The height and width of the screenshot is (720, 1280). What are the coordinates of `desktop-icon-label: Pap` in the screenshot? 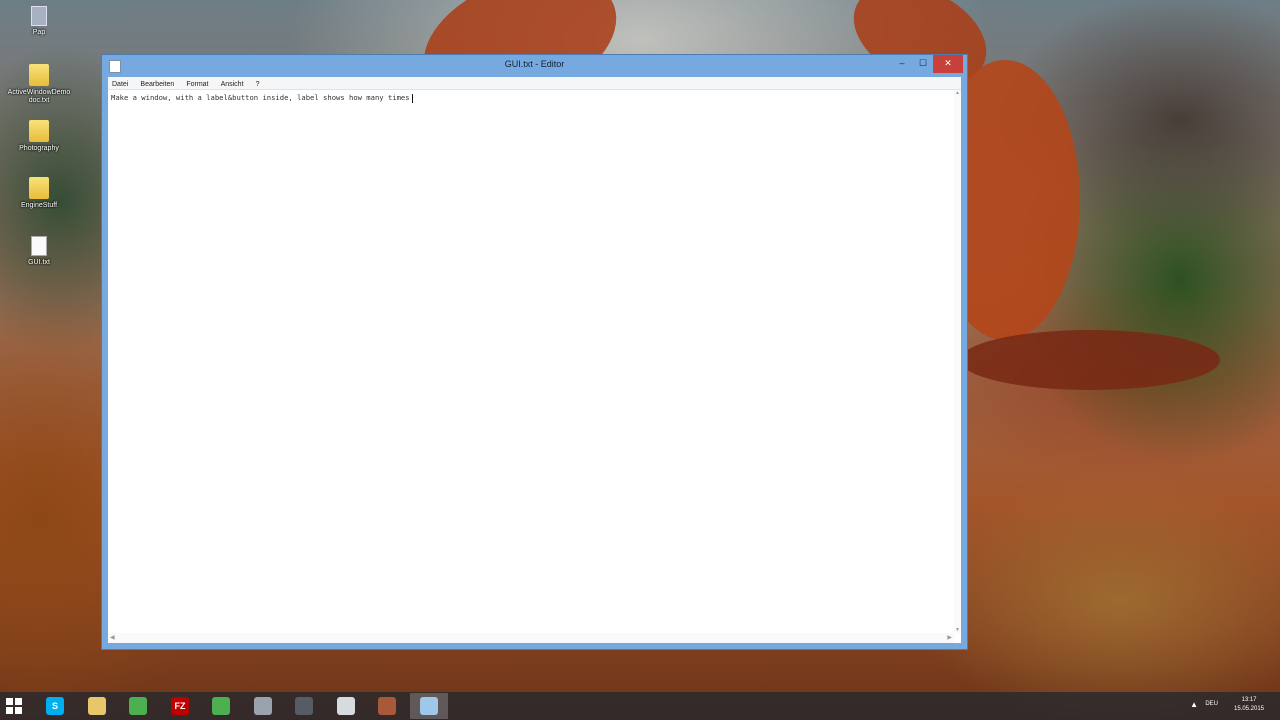 It's located at (39, 32).